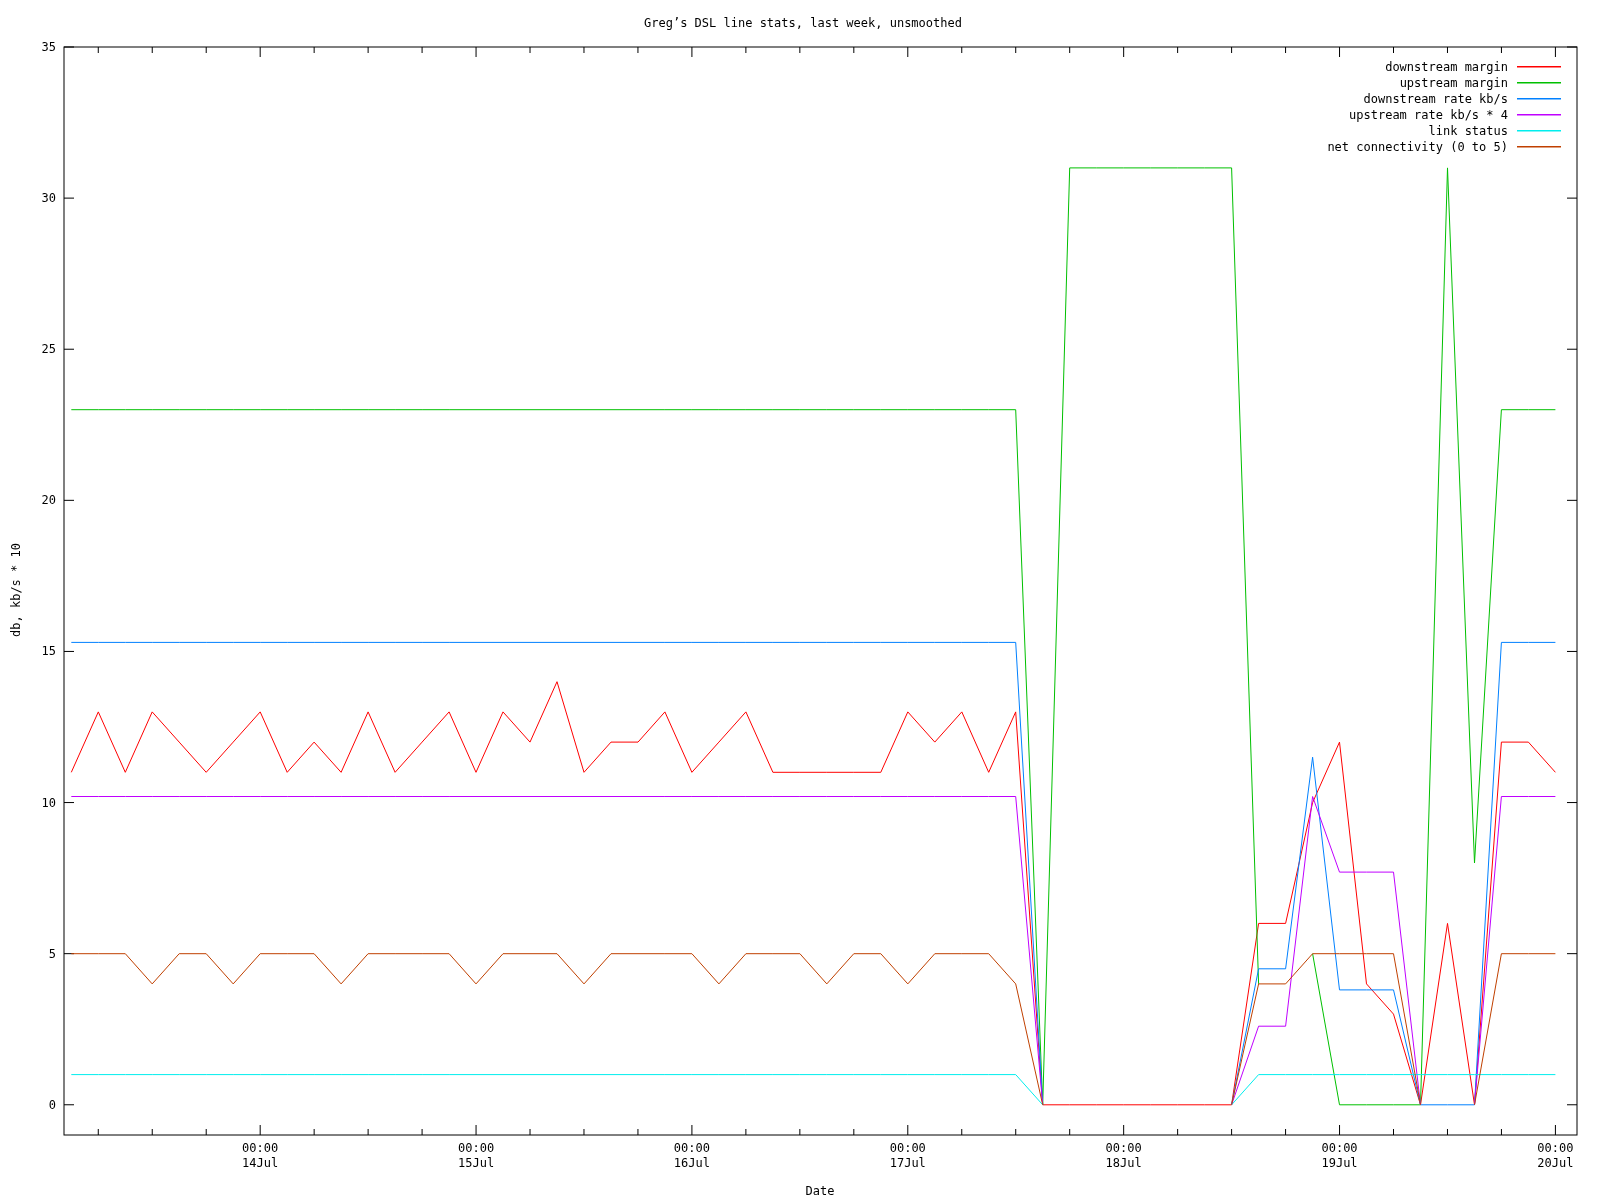 The image size is (1600, 1200). What do you see at coordinates (48, 500) in the screenshot?
I see `y-tick-label: 20` at bounding box center [48, 500].